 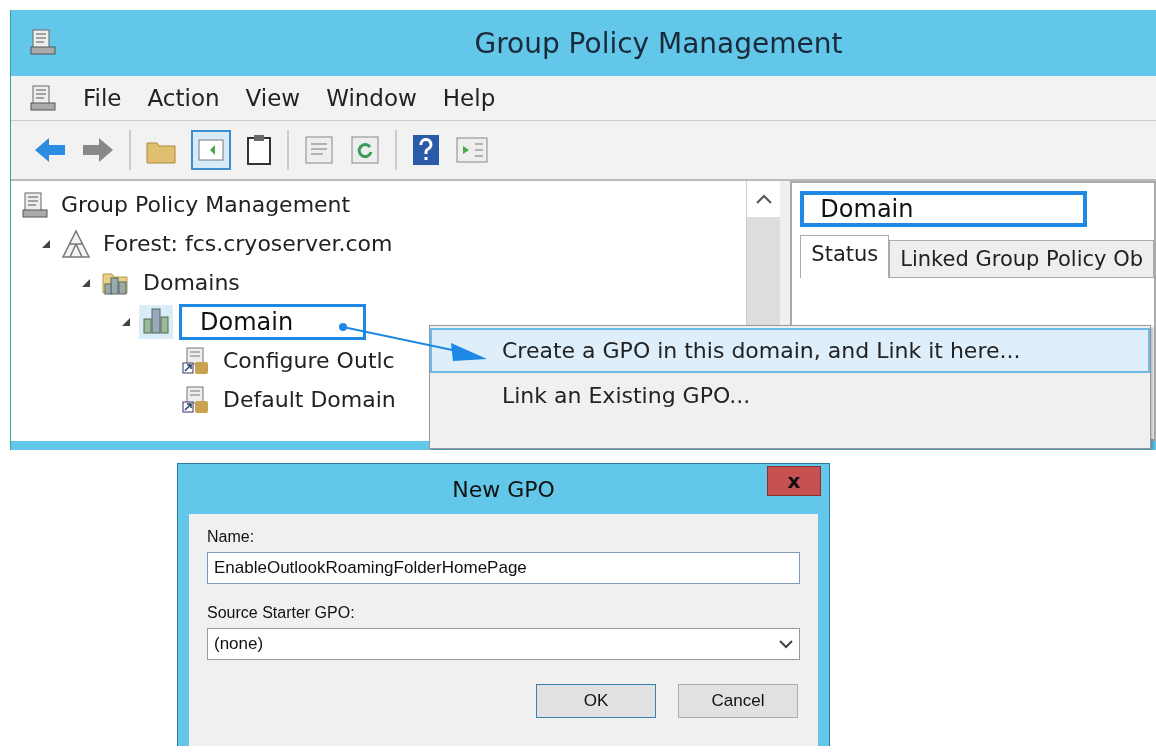 What do you see at coordinates (365, 150) in the screenshot?
I see `refresh-icon` at bounding box center [365, 150].